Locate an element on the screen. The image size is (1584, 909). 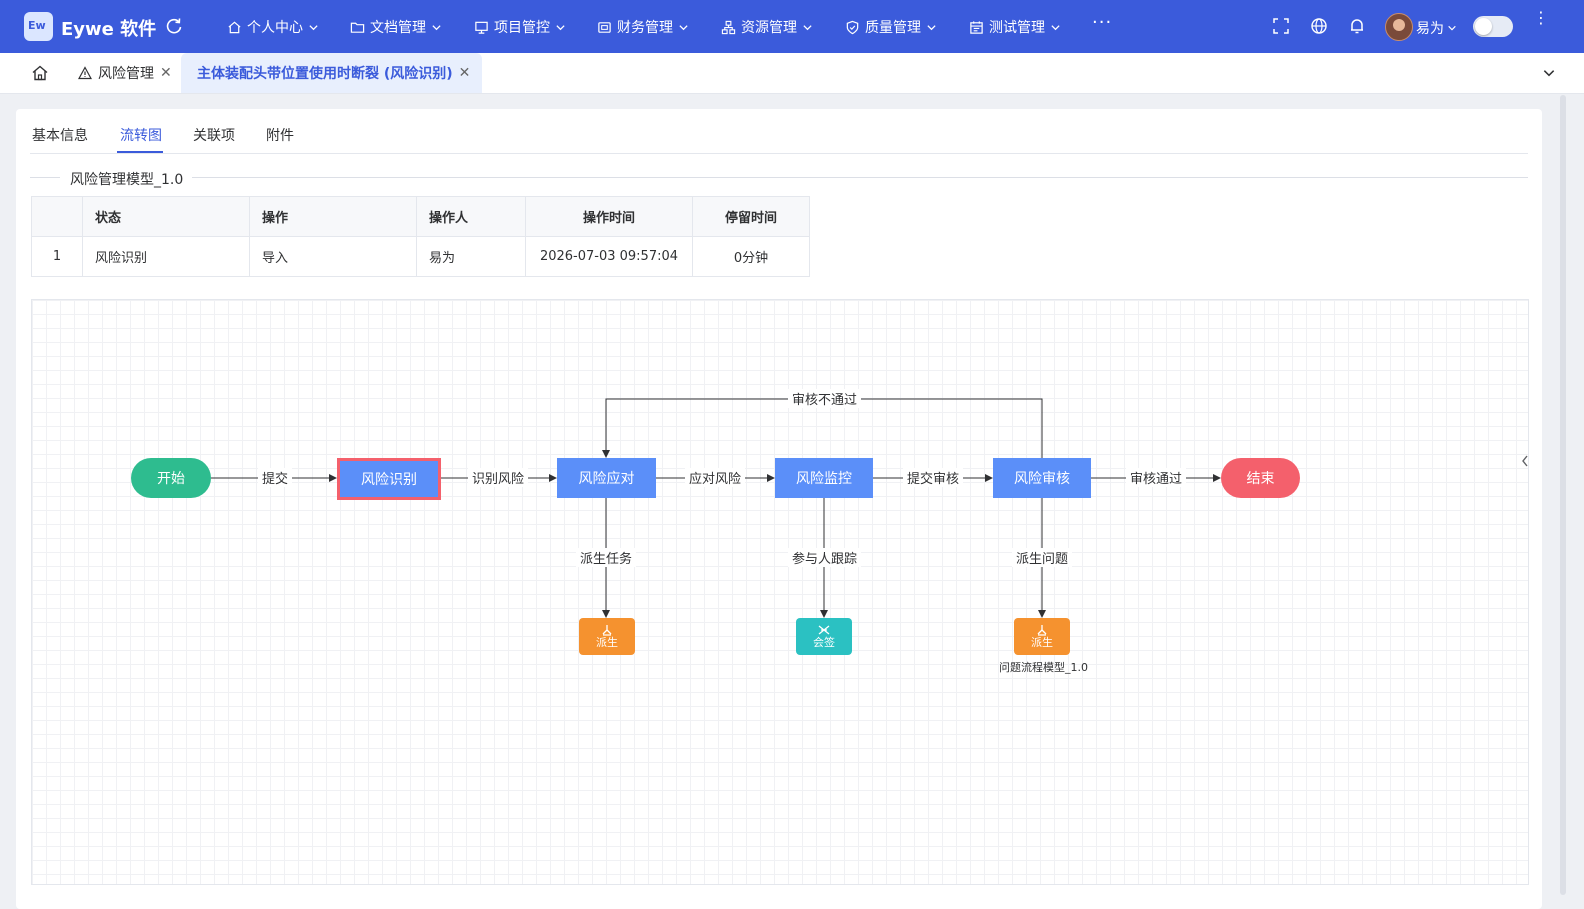
flow-subnode-derive-task: 派生 is located at coordinates (607, 636).